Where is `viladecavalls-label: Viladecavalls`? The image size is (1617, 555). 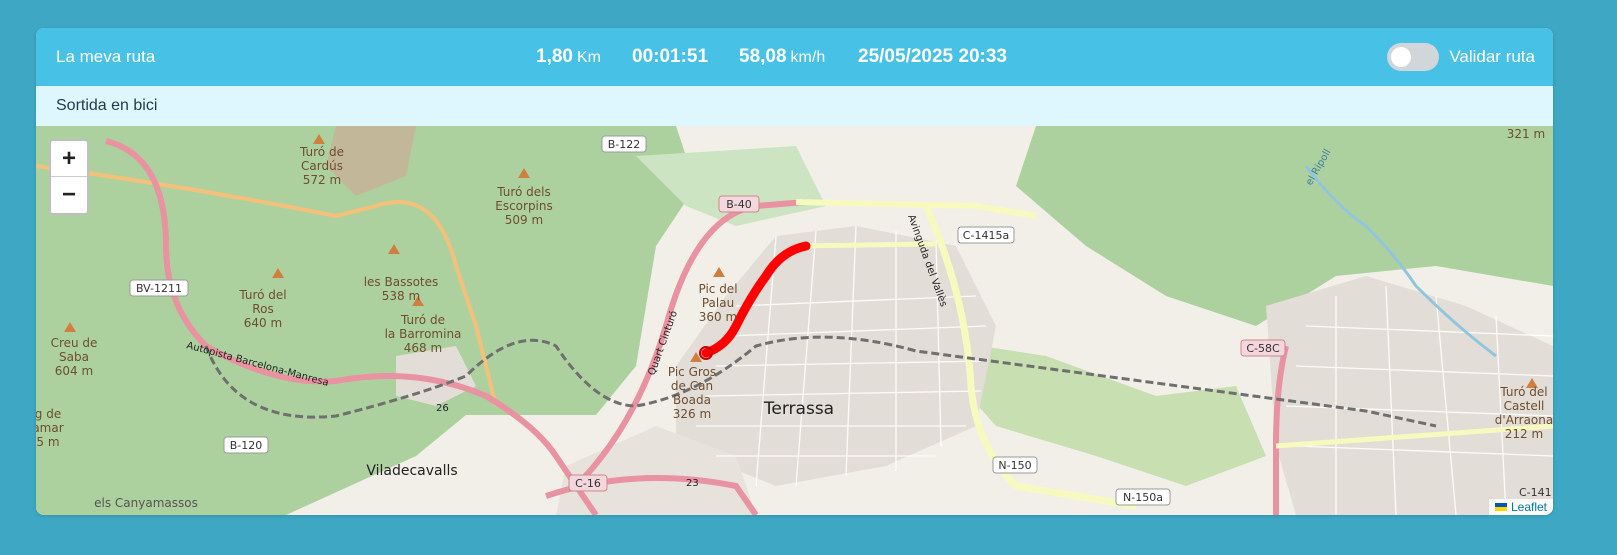
viladecavalls-label: Viladecavalls is located at coordinates (411, 471).